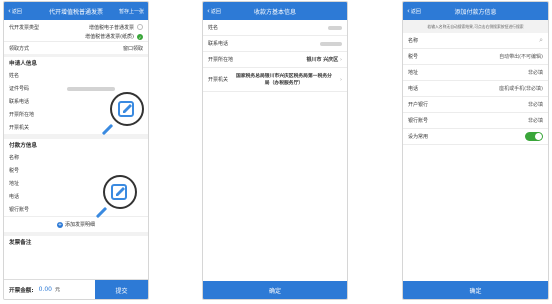 The width and height of the screenshot is (552, 304). What do you see at coordinates (14, 158) in the screenshot?
I see `payer-name-label: 名称` at bounding box center [14, 158].